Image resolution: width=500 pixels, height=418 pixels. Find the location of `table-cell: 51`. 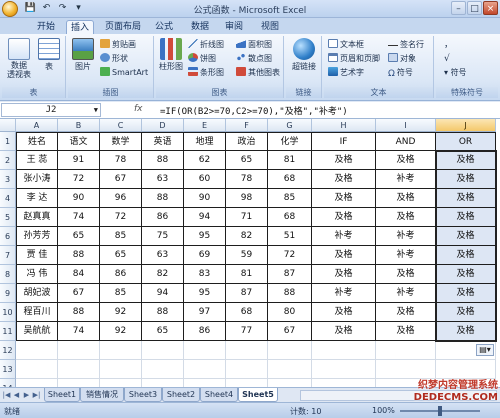

table-cell: 51 is located at coordinates (290, 236).